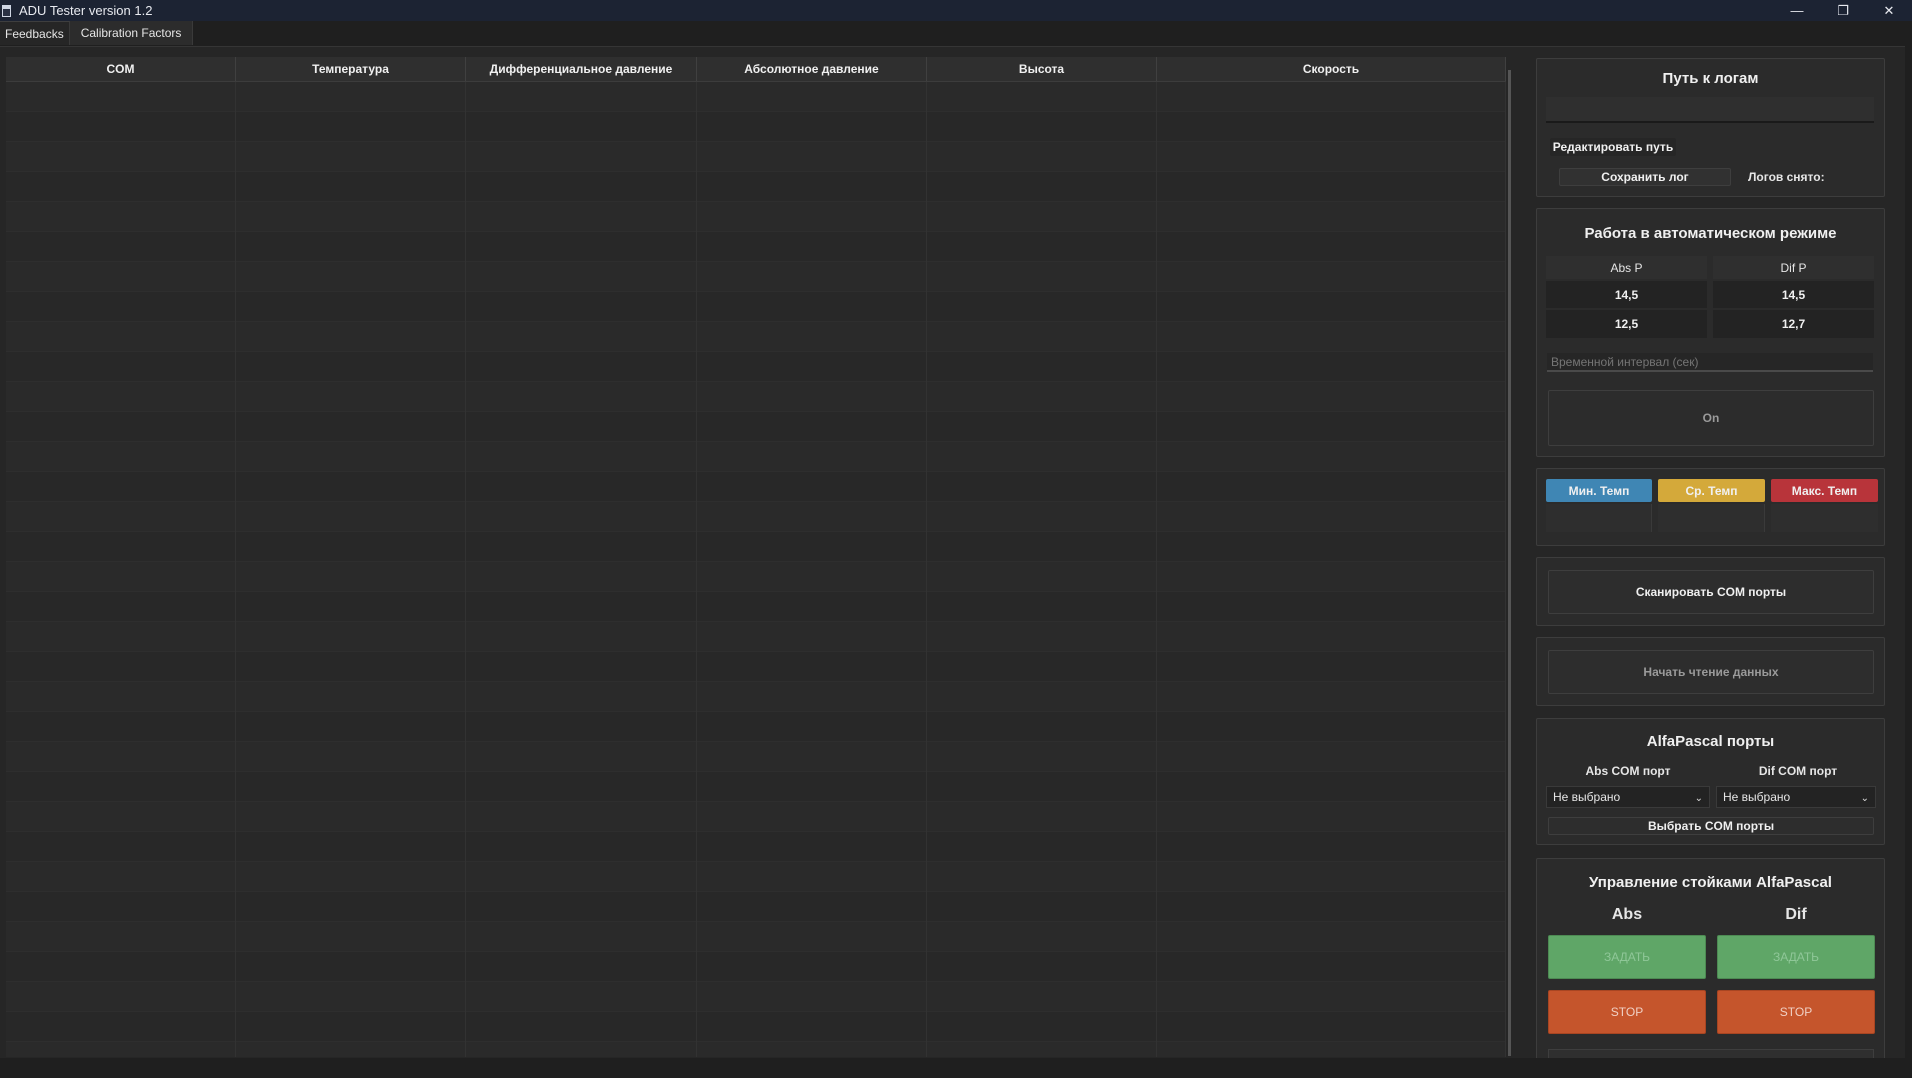  I want to click on column-header-abs-pressure: Абсолютное давление, so click(812, 69).